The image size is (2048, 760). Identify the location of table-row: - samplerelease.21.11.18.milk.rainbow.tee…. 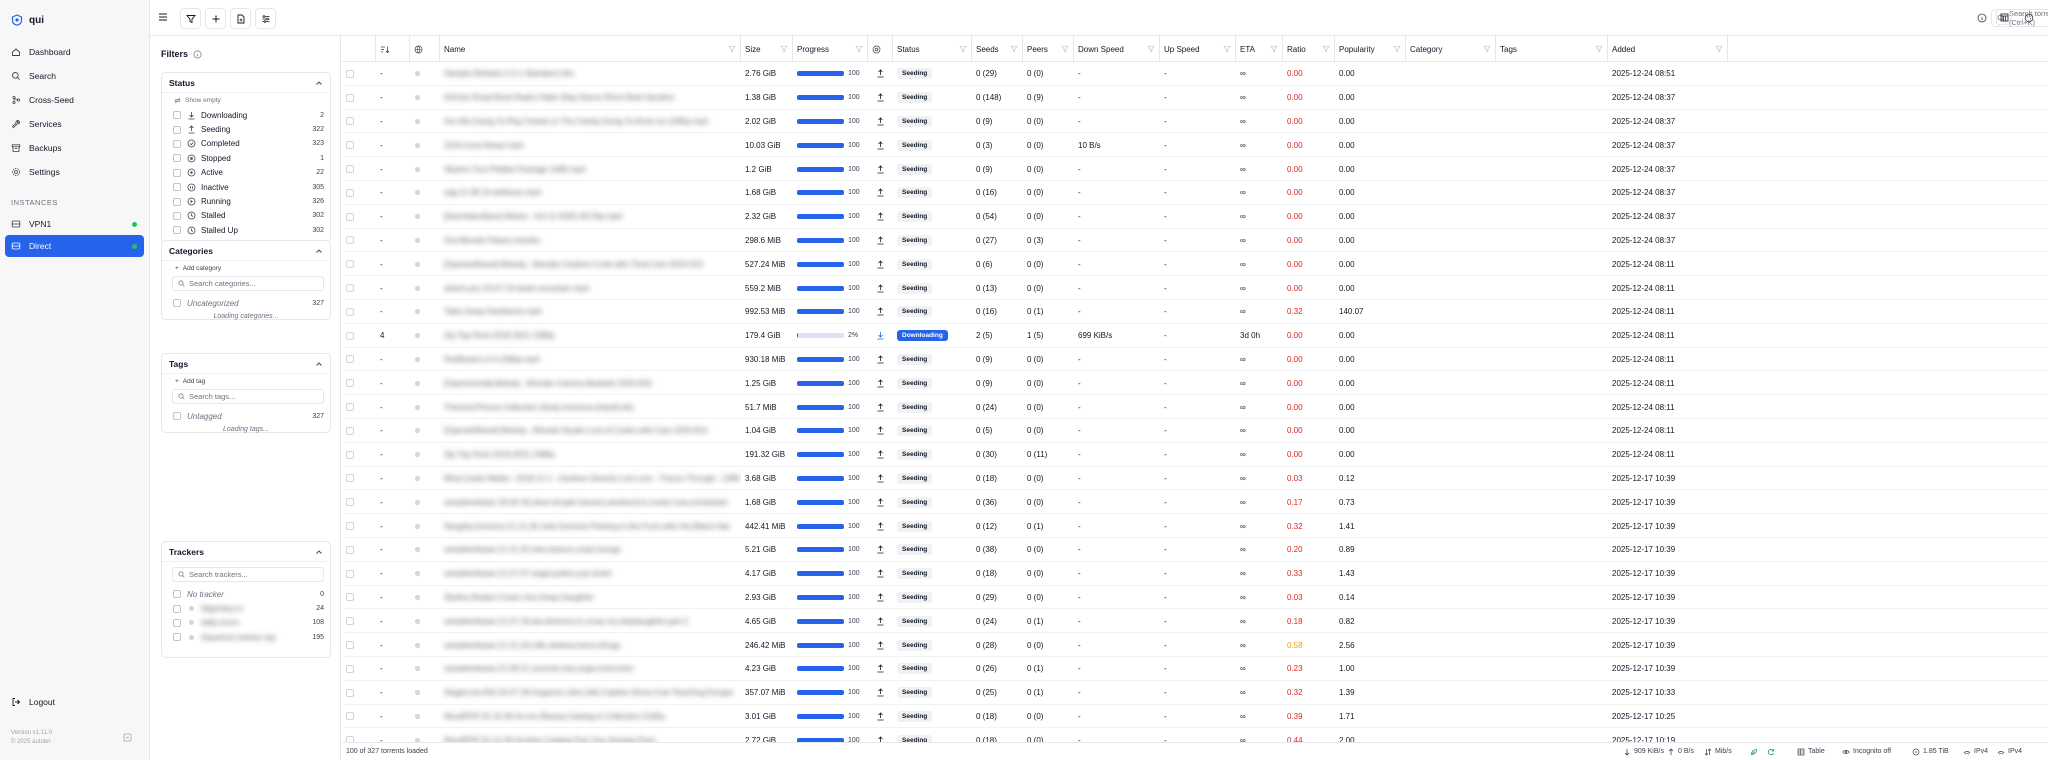
(1195, 645).